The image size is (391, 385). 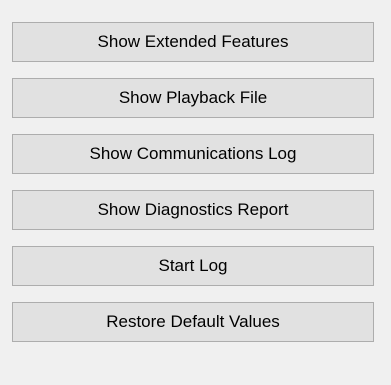 What do you see at coordinates (193, 322) in the screenshot?
I see `restore-default-values-button: Restore Default Values` at bounding box center [193, 322].